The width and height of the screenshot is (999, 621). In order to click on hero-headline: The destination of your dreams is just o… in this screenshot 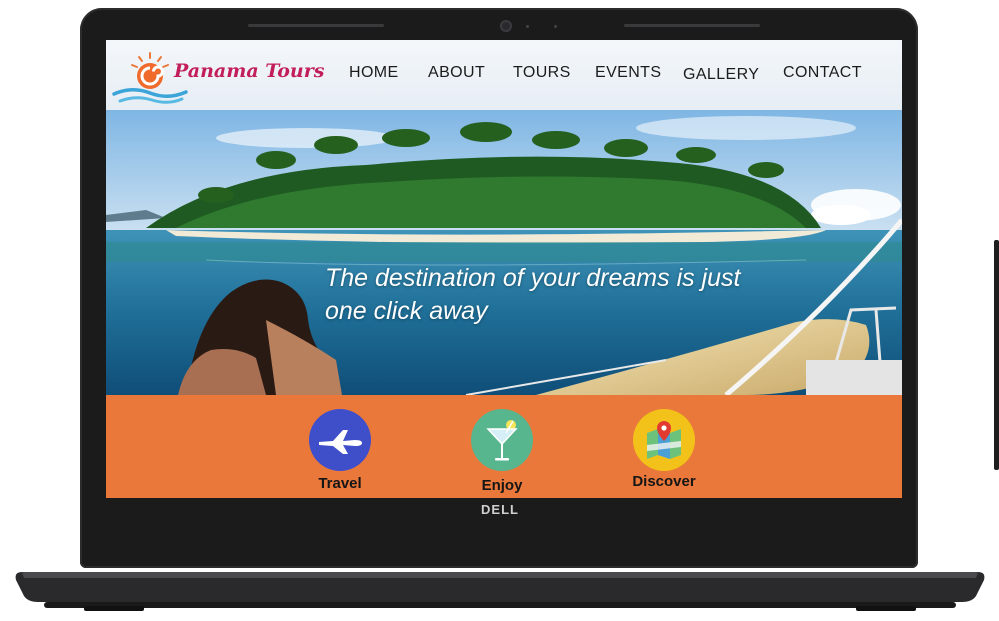, I will do `click(585, 295)`.